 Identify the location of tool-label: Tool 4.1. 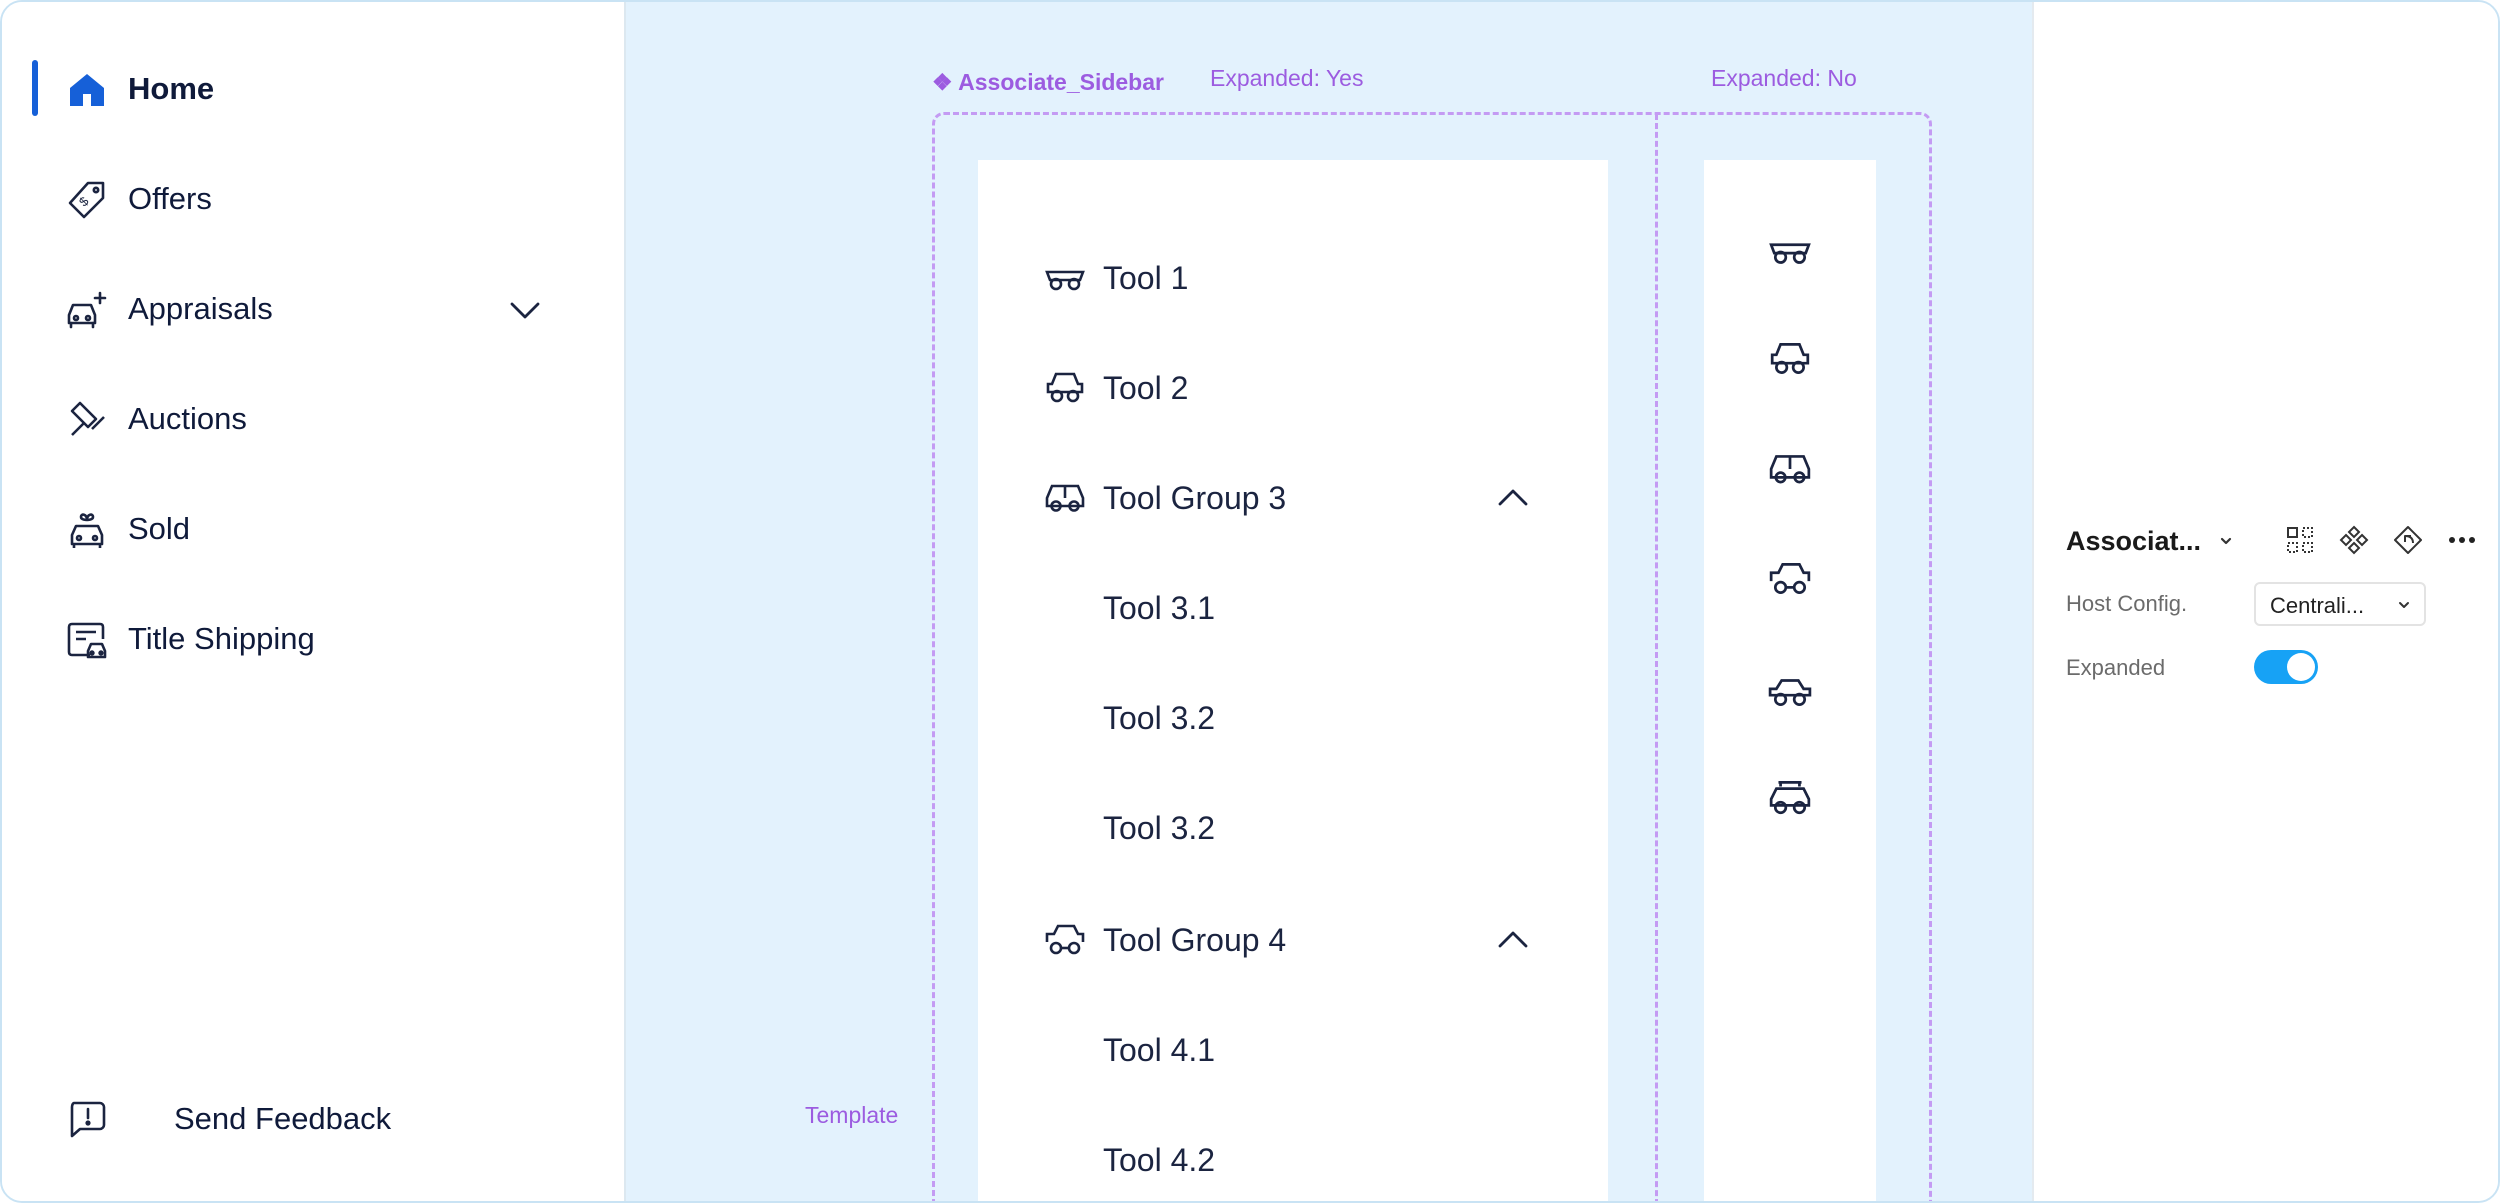
(1159, 1050).